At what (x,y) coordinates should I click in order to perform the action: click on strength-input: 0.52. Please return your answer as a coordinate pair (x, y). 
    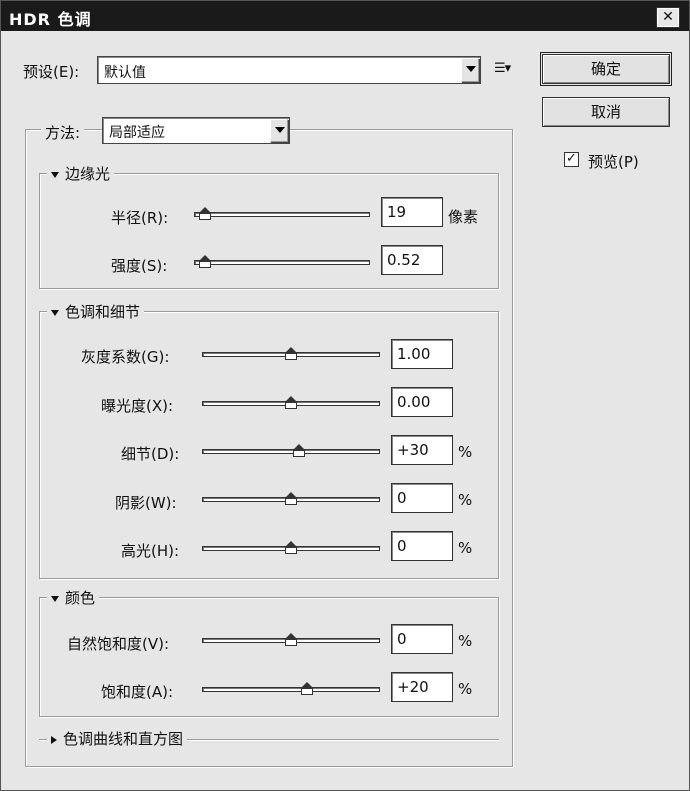
    Looking at the image, I should click on (412, 260).